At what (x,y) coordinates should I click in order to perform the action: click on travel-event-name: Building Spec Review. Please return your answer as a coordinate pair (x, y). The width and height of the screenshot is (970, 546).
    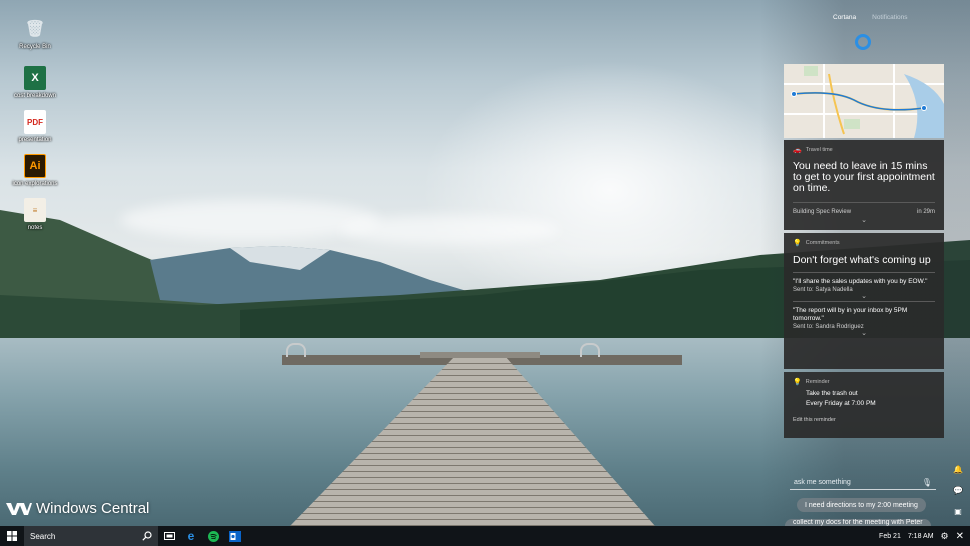
    Looking at the image, I should click on (822, 212).